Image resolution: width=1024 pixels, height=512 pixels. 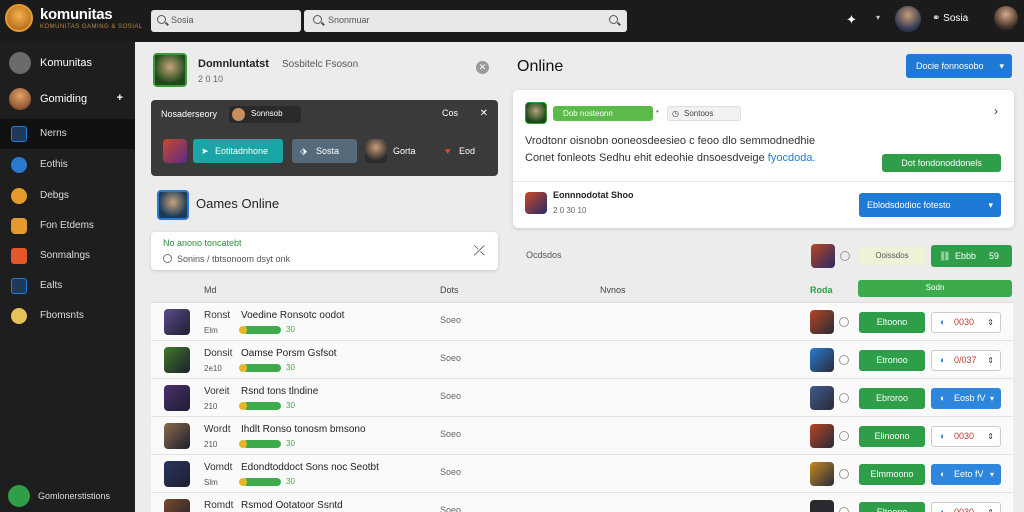 What do you see at coordinates (120, 98) in the screenshot?
I see `add-icon: +` at bounding box center [120, 98].